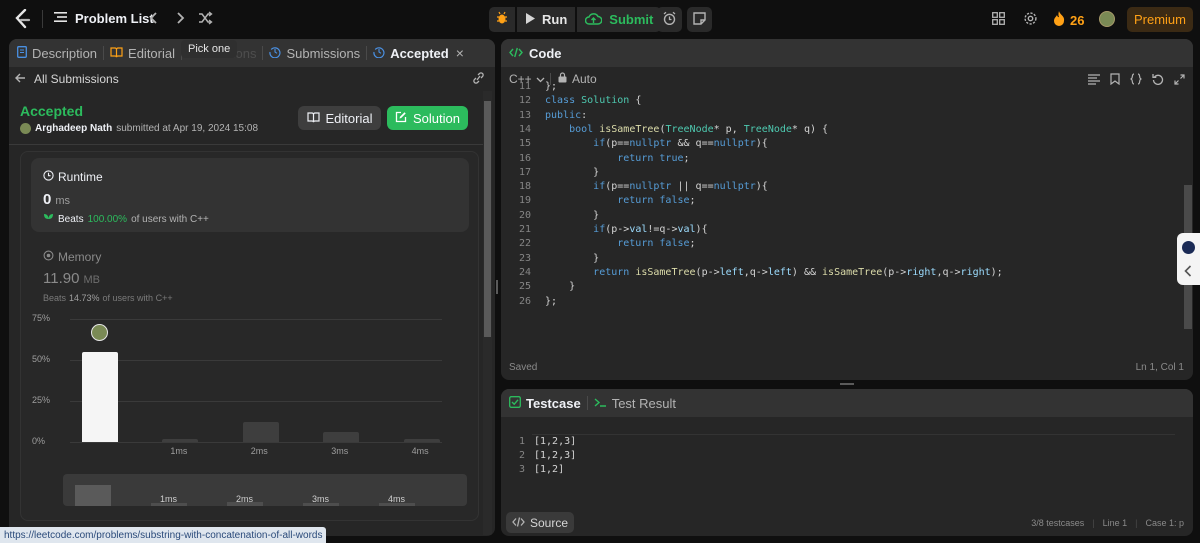 The height and width of the screenshot is (543, 1200). What do you see at coordinates (524, 215) in the screenshot?
I see `line-number: 20` at bounding box center [524, 215].